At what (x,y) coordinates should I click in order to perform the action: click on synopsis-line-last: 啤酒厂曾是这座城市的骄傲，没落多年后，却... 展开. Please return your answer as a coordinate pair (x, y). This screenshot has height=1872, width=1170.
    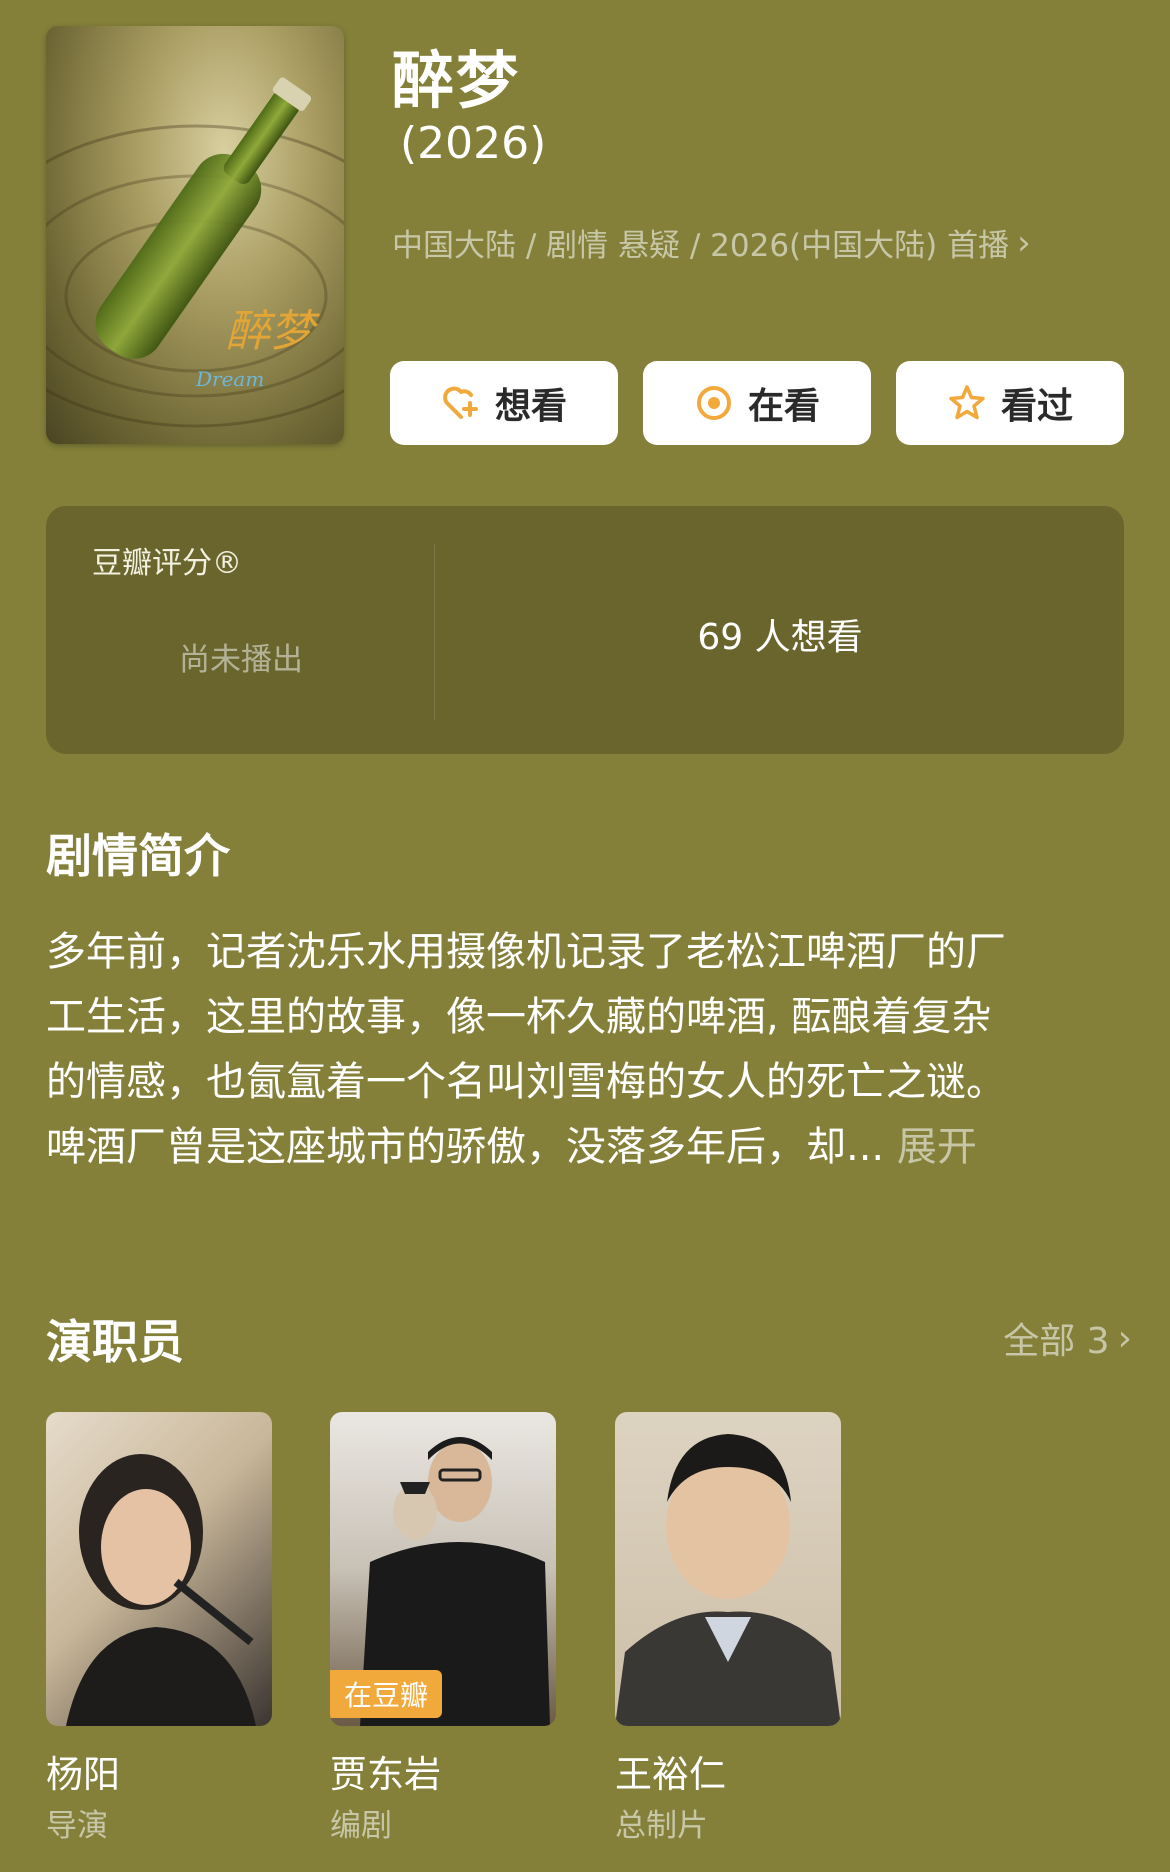
    Looking at the image, I should click on (591, 1147).